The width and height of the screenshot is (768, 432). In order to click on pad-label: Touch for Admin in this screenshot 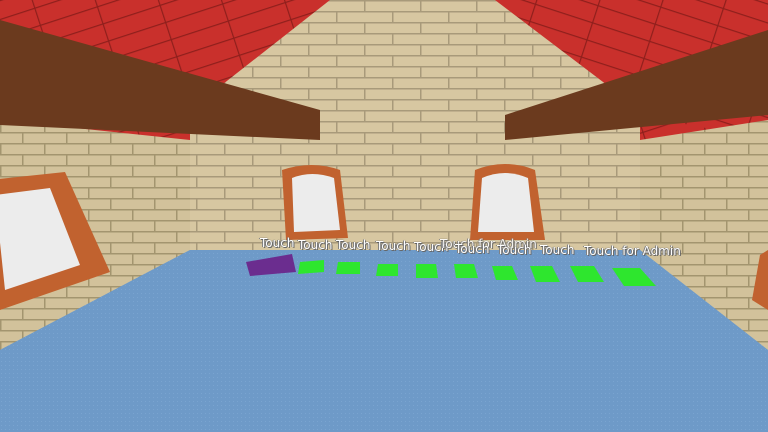, I will do `click(632, 251)`.